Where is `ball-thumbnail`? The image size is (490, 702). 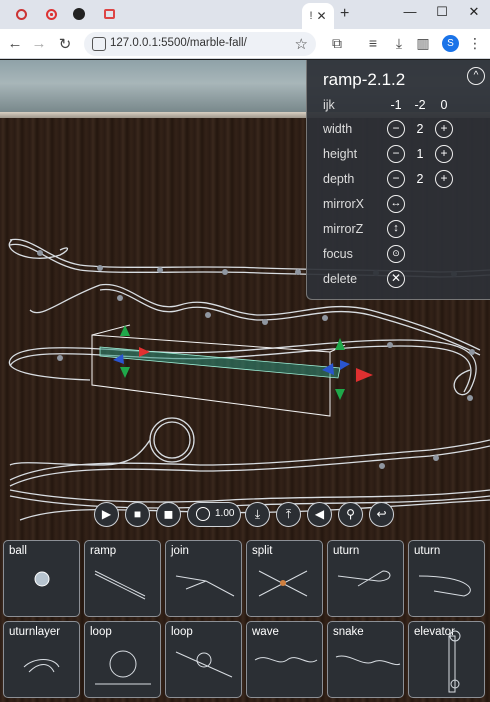 ball-thumbnail is located at coordinates (42, 579).